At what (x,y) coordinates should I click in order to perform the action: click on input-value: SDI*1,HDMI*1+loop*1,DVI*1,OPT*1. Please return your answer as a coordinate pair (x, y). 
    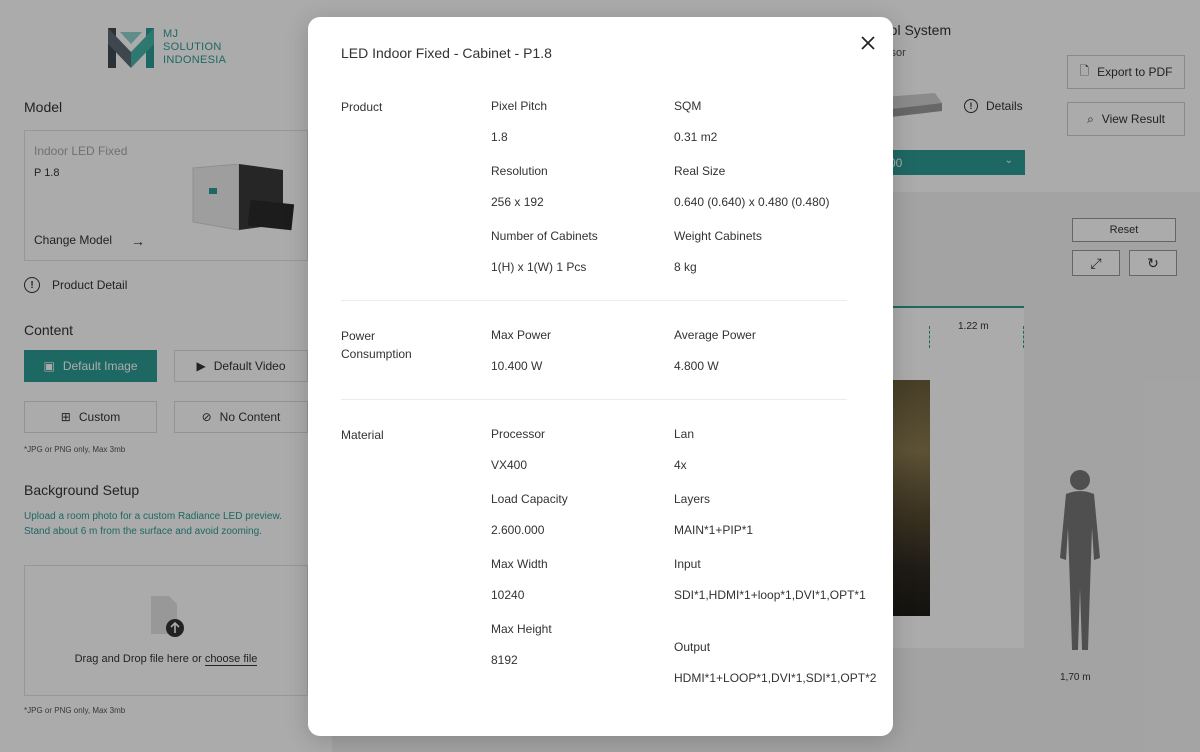
    Looking at the image, I should click on (770, 595).